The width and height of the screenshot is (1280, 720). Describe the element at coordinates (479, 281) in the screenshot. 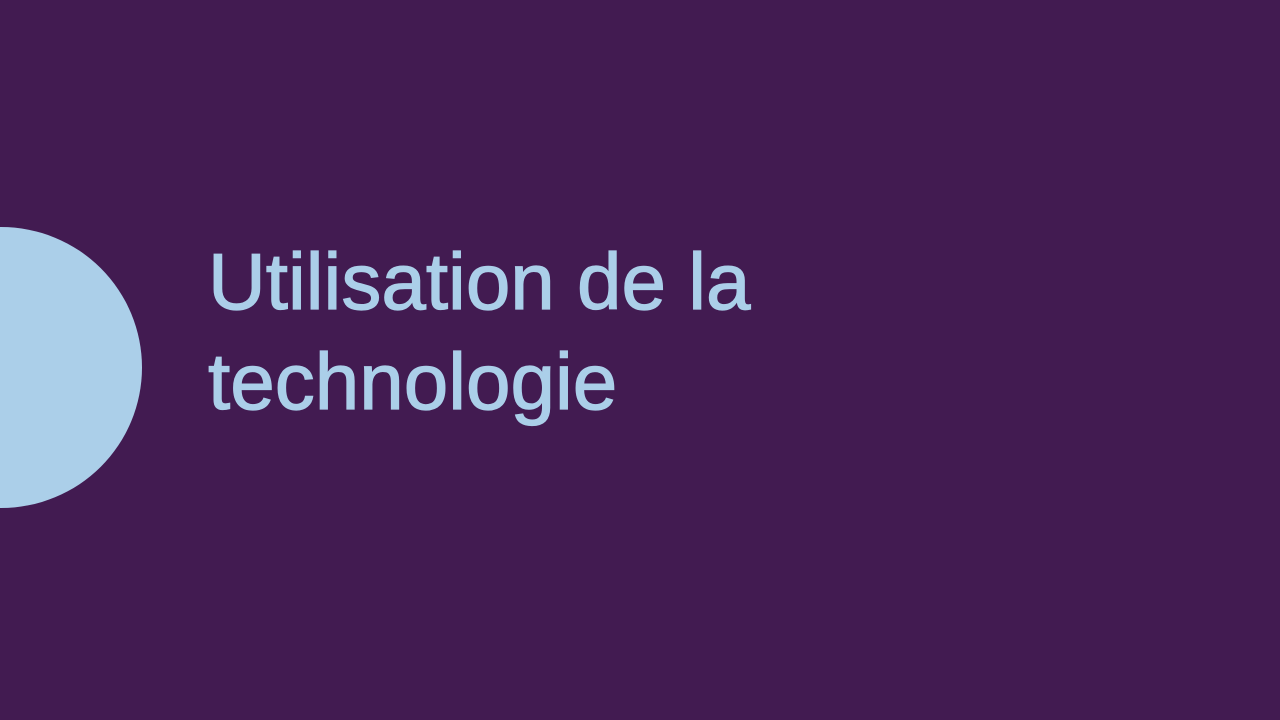

I see `slide-title-line-1: Utilisation de la` at that location.